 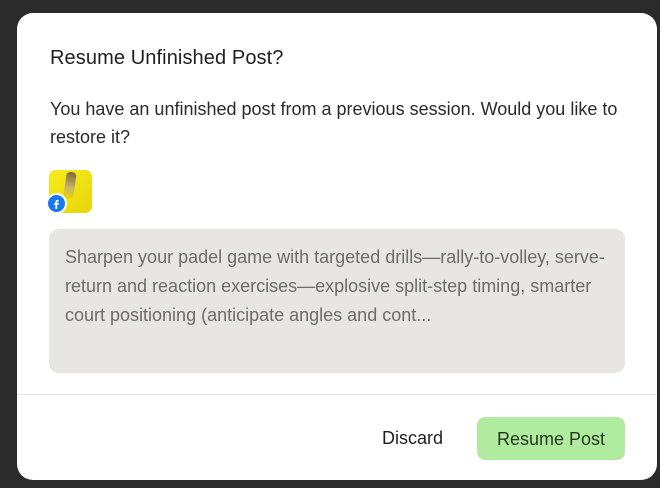 What do you see at coordinates (551, 438) in the screenshot?
I see `resume-post-button: Resume Post` at bounding box center [551, 438].